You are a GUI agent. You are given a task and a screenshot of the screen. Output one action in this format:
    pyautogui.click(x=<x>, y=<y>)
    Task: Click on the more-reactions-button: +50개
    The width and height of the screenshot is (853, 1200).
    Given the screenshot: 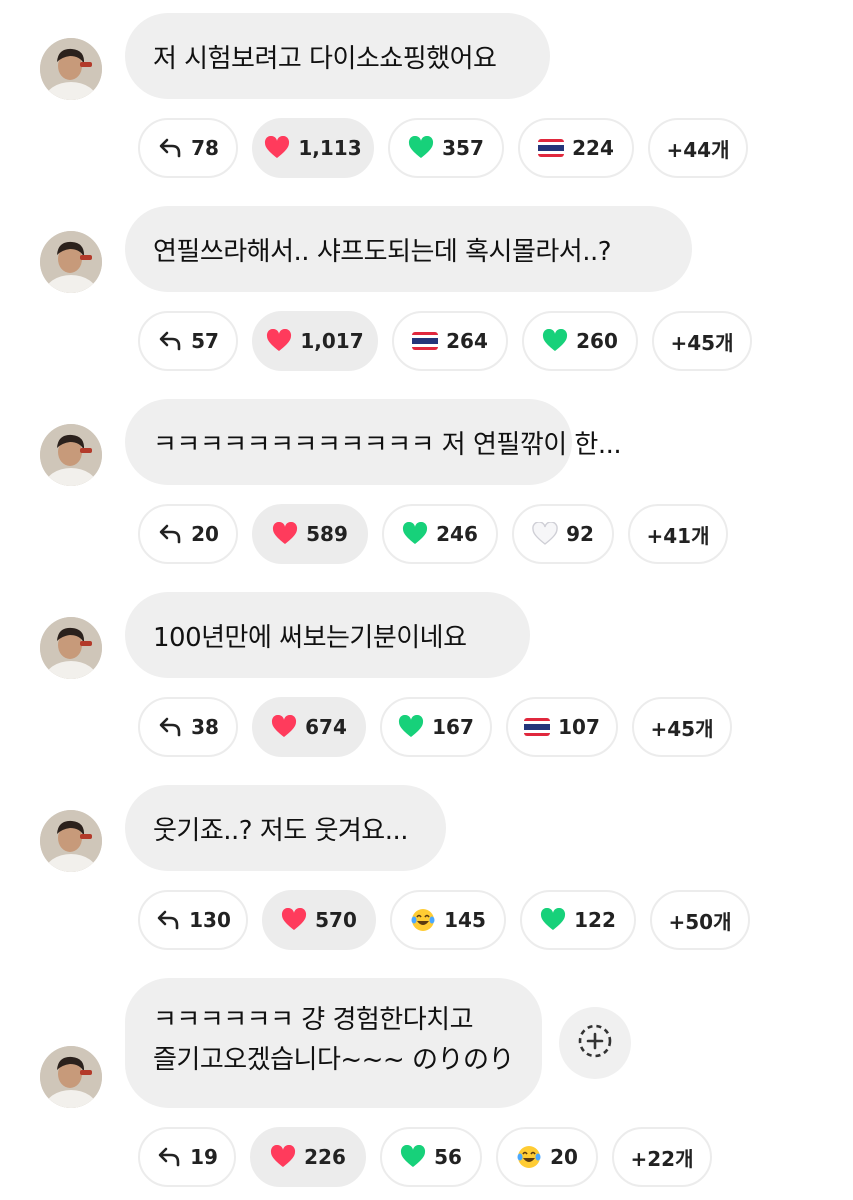 What is the action you would take?
    pyautogui.click(x=700, y=920)
    